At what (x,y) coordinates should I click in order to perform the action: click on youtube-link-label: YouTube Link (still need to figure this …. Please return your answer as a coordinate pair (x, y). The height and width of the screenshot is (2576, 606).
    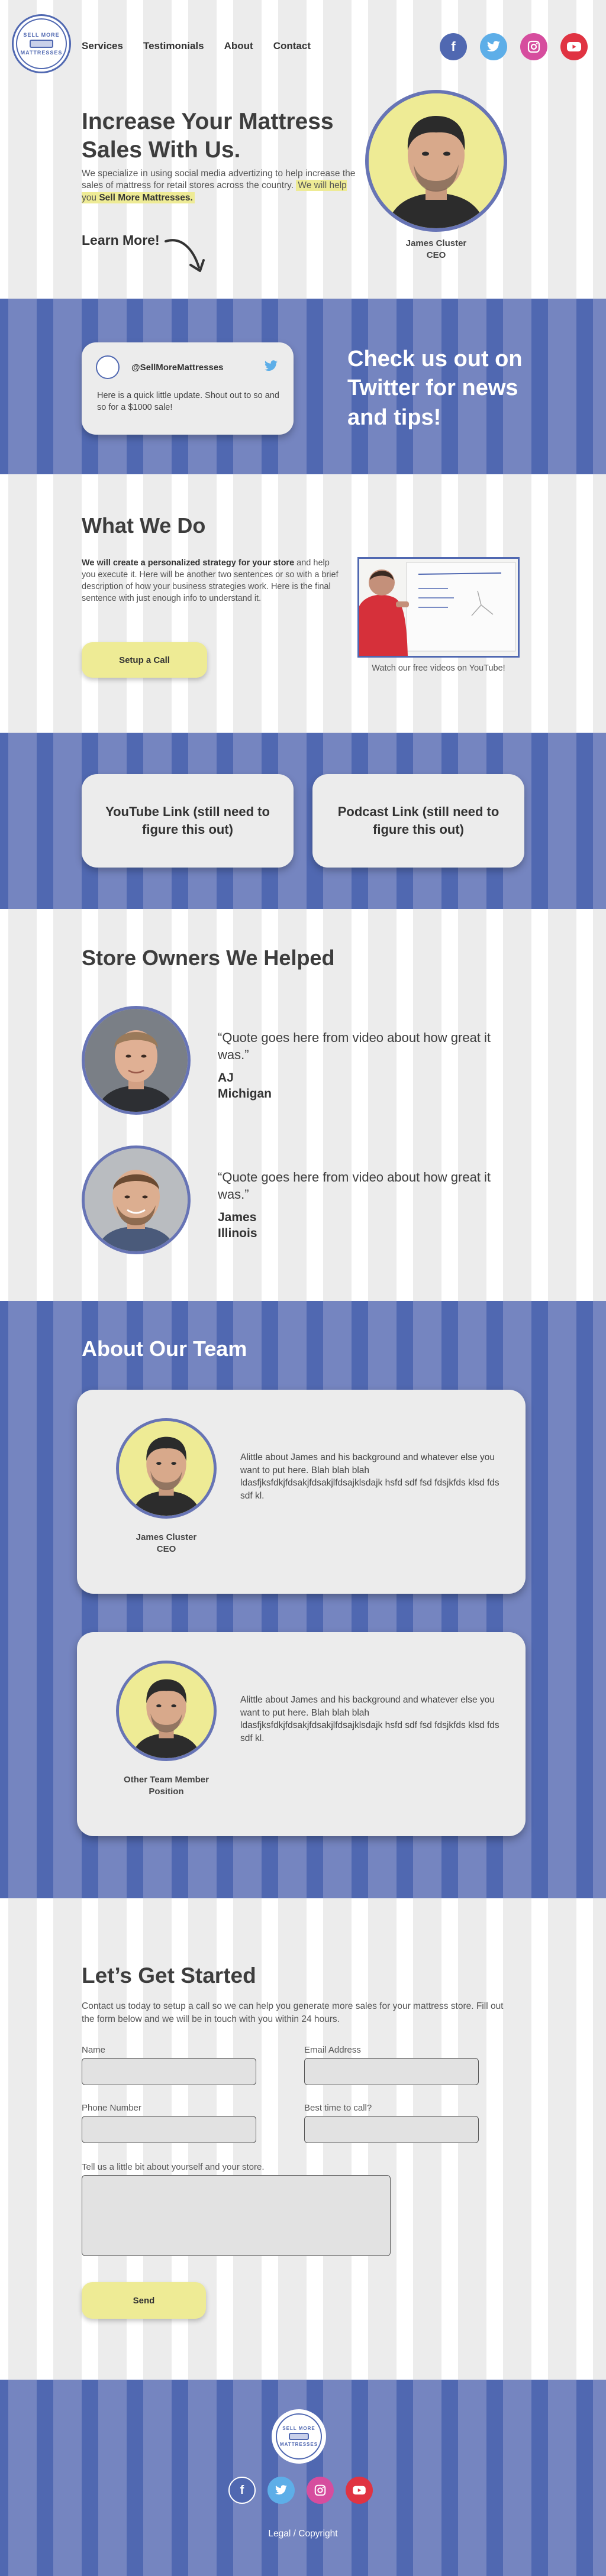
    Looking at the image, I should click on (187, 821).